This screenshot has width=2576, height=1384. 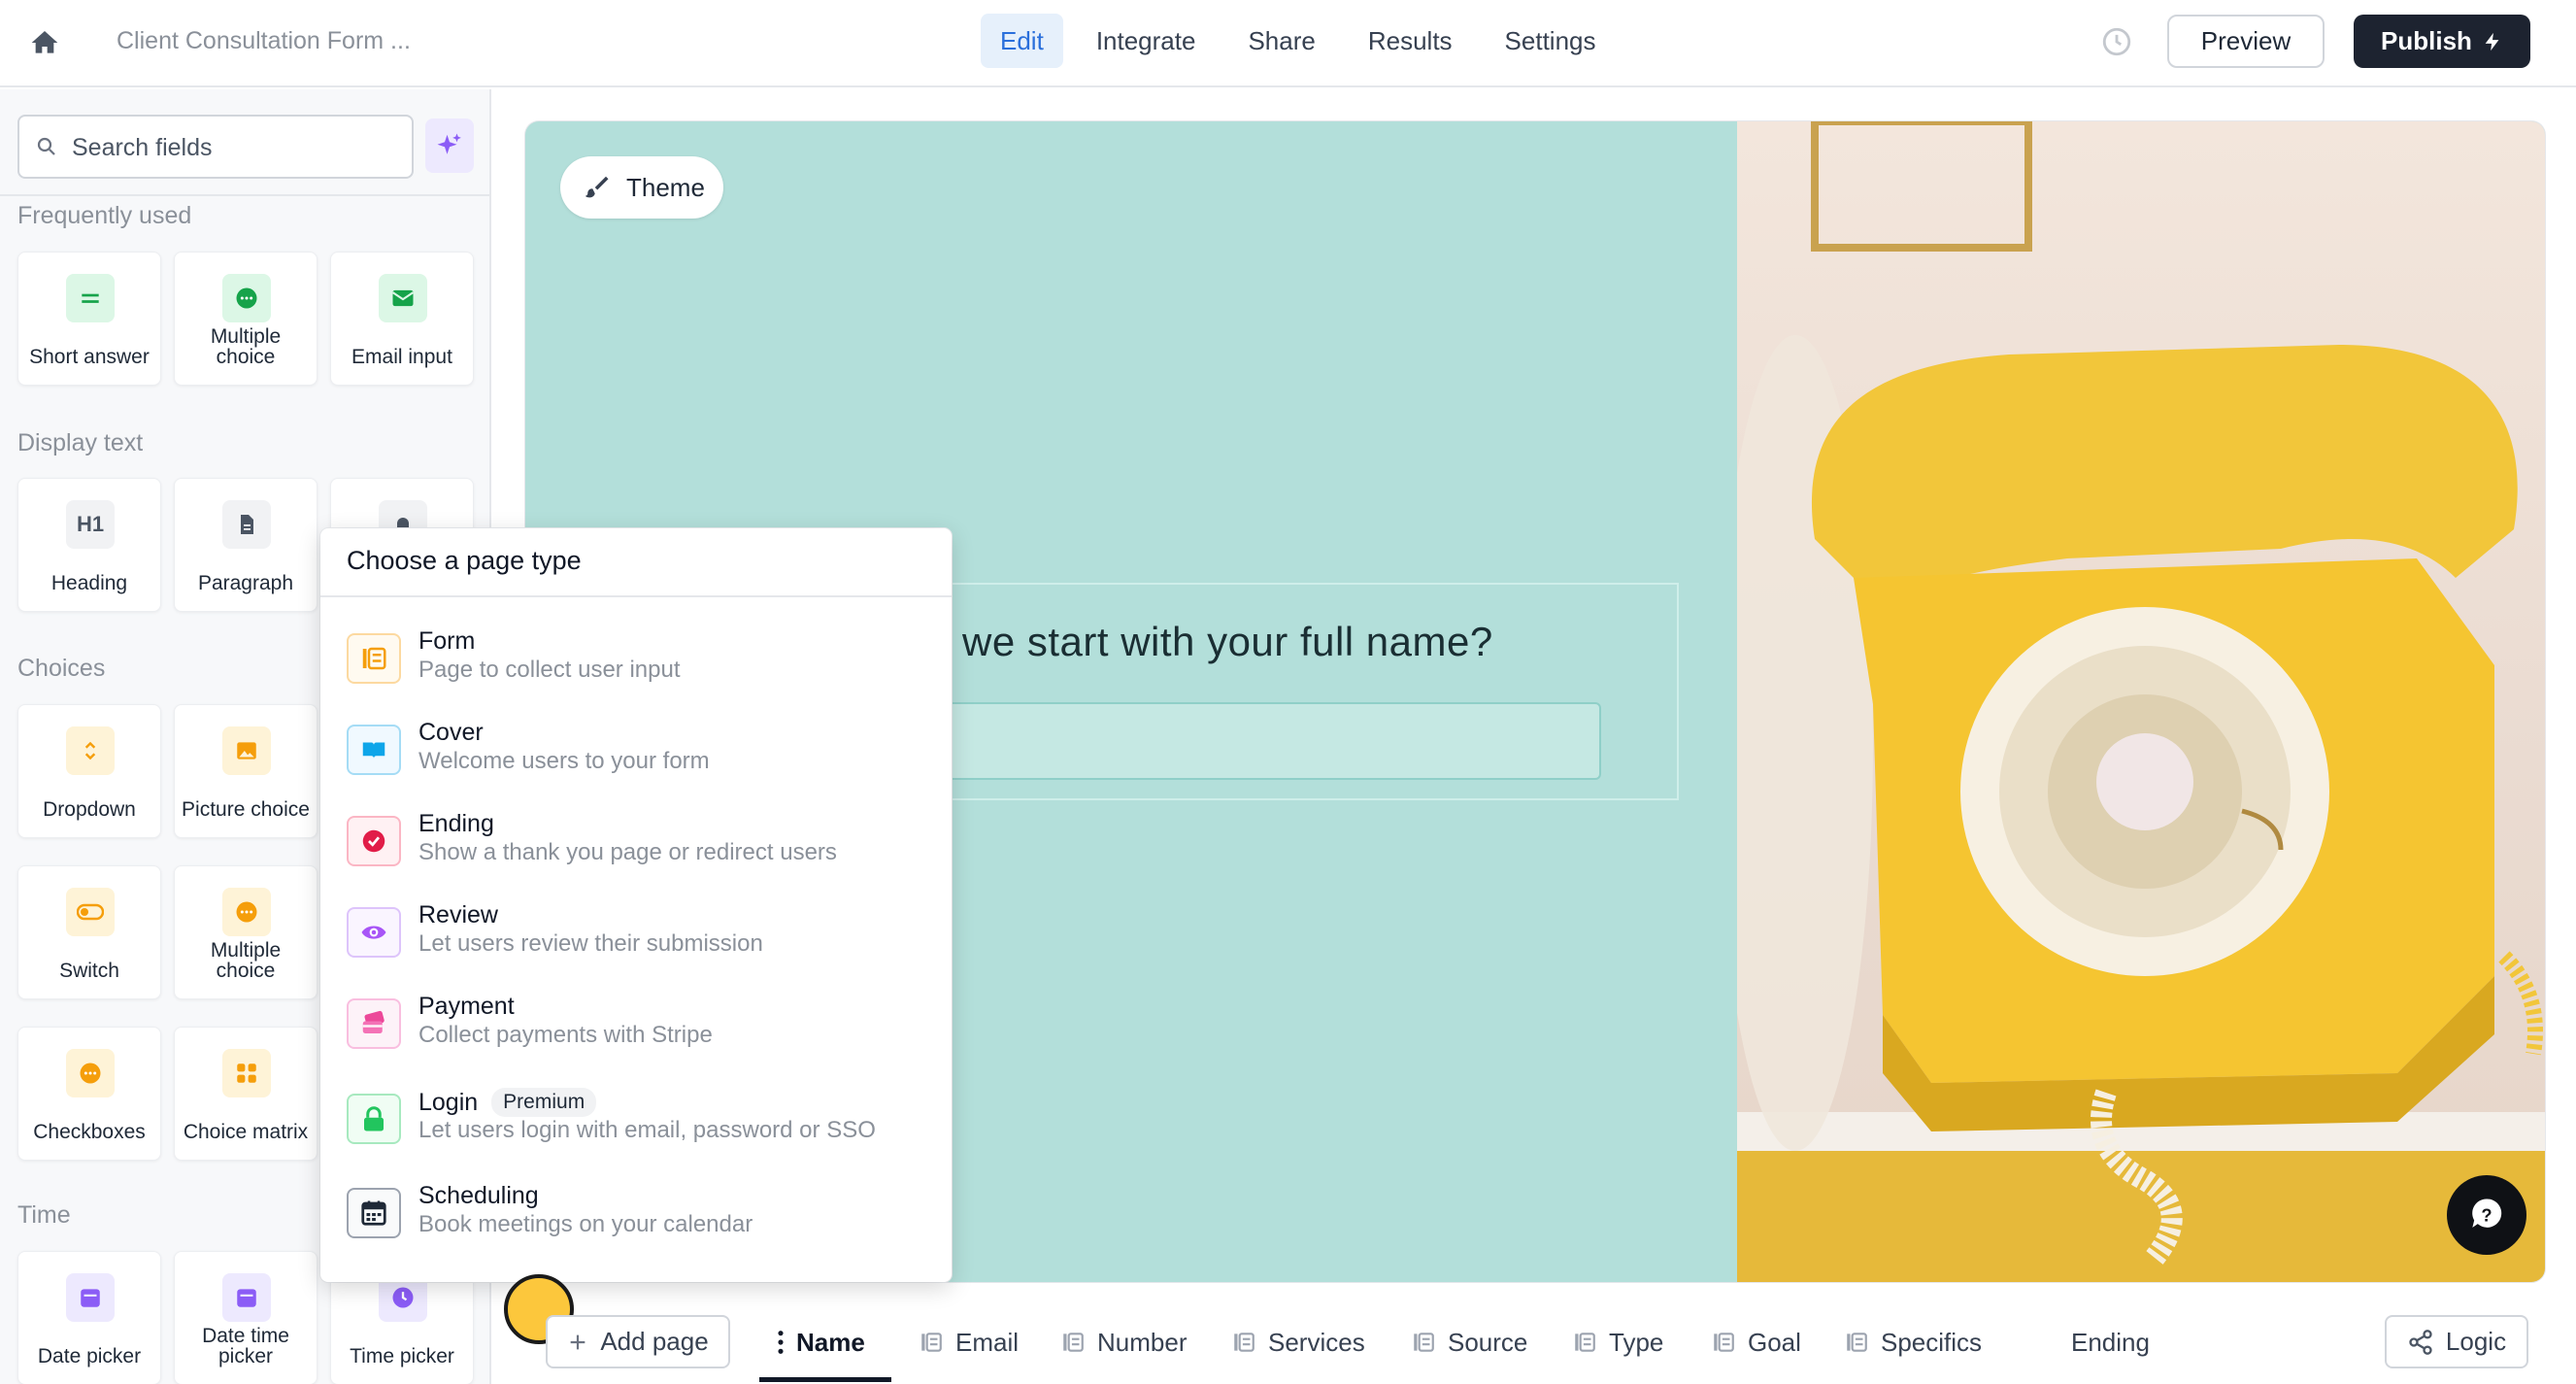 What do you see at coordinates (2476, 1341) in the screenshot?
I see `logic-label: Logic` at bounding box center [2476, 1341].